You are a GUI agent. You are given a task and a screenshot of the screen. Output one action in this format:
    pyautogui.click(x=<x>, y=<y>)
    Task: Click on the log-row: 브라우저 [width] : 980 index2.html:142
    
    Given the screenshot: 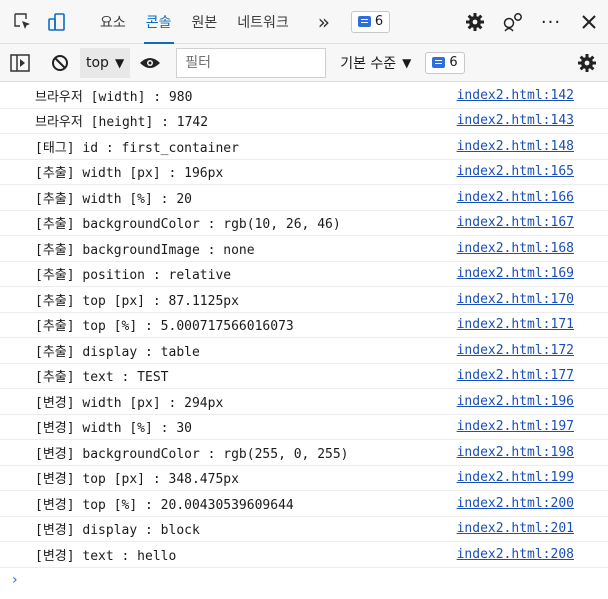 What is the action you would take?
    pyautogui.click(x=304, y=96)
    